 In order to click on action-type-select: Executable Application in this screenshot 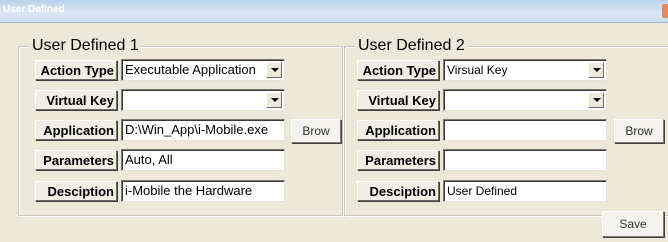, I will do `click(203, 70)`.